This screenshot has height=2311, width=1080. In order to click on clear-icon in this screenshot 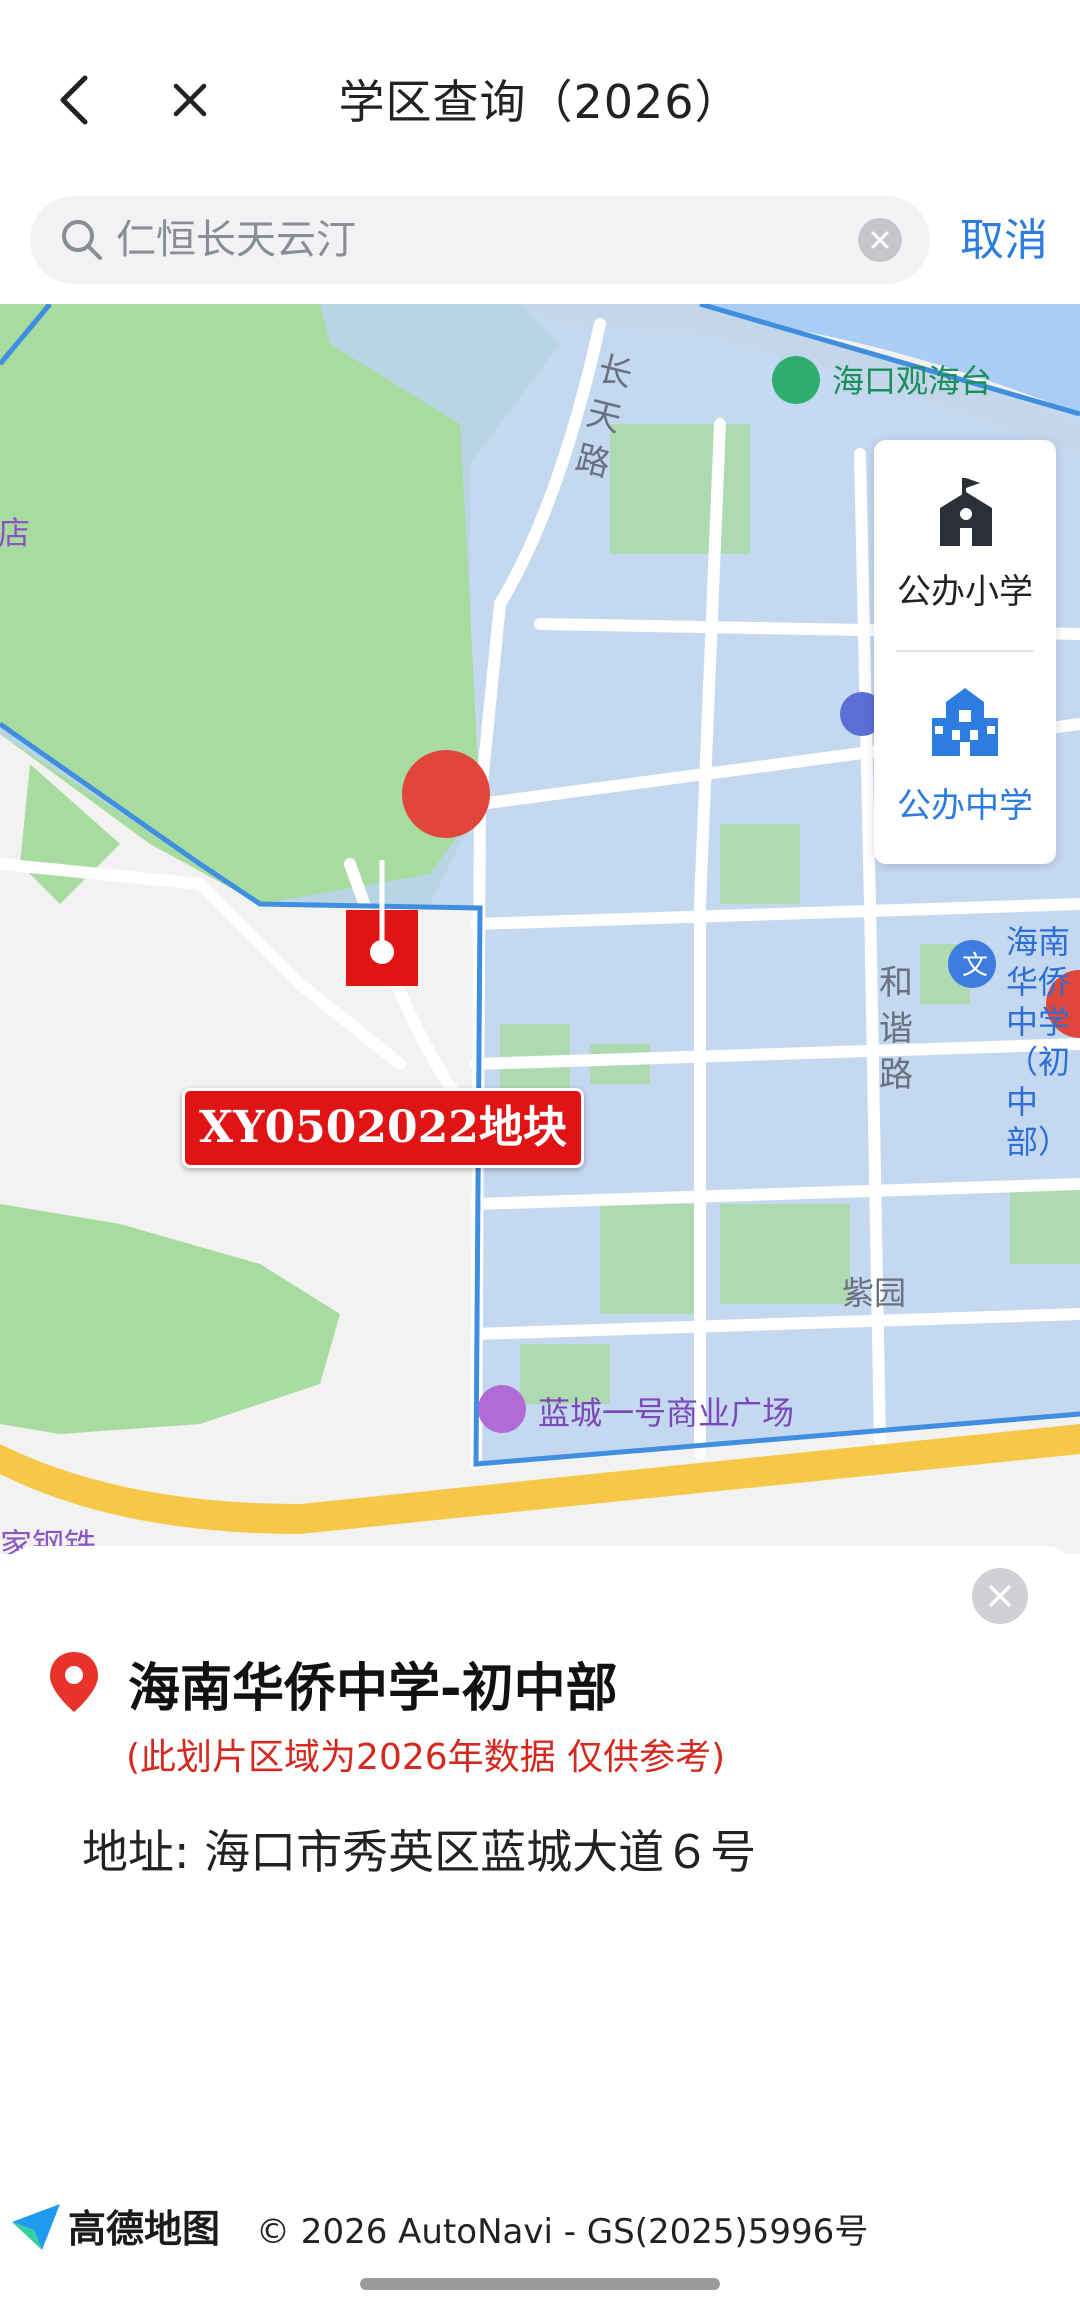, I will do `click(880, 240)`.